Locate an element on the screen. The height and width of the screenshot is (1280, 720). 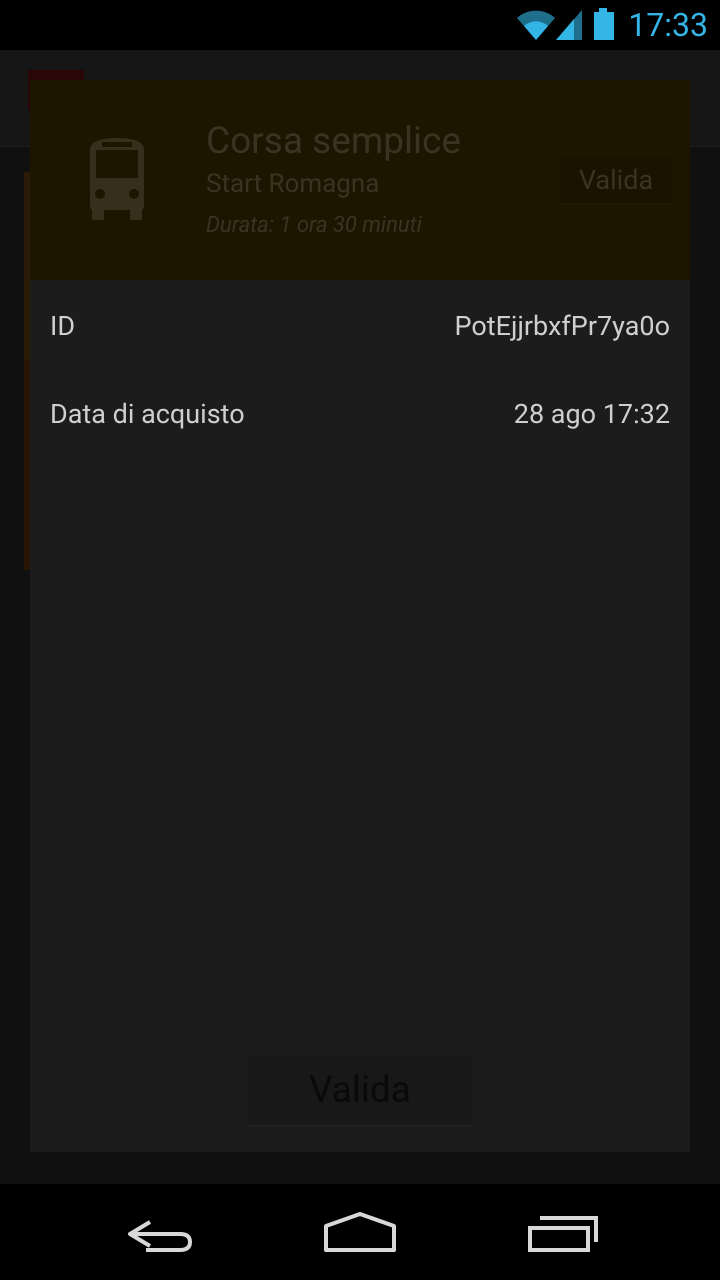
ticket-title: Corsa semplice is located at coordinates (334, 141).